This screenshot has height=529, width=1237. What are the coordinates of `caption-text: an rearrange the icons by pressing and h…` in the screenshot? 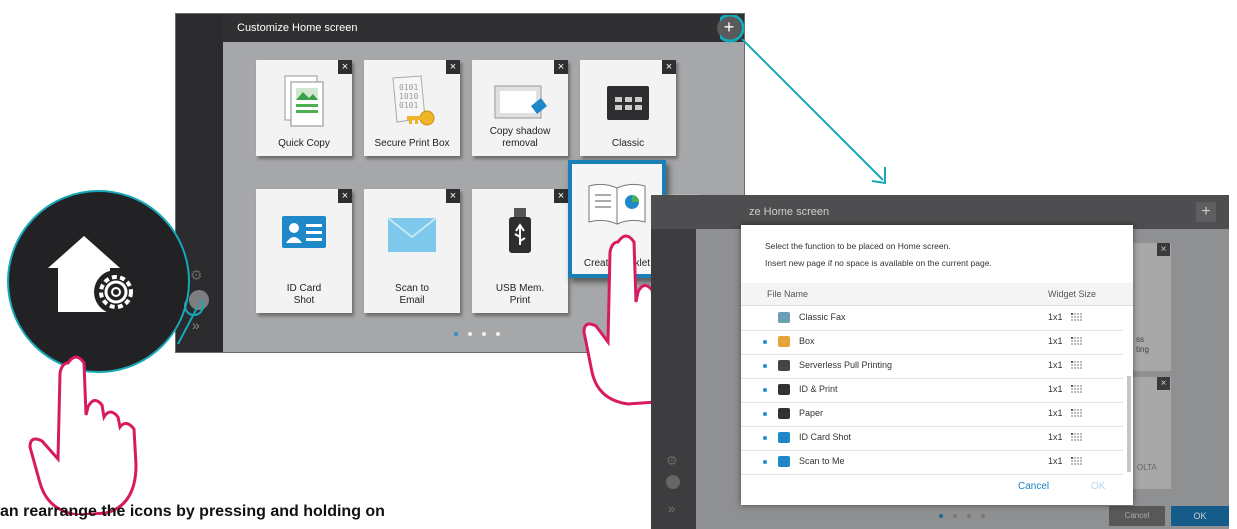 It's located at (192, 511).